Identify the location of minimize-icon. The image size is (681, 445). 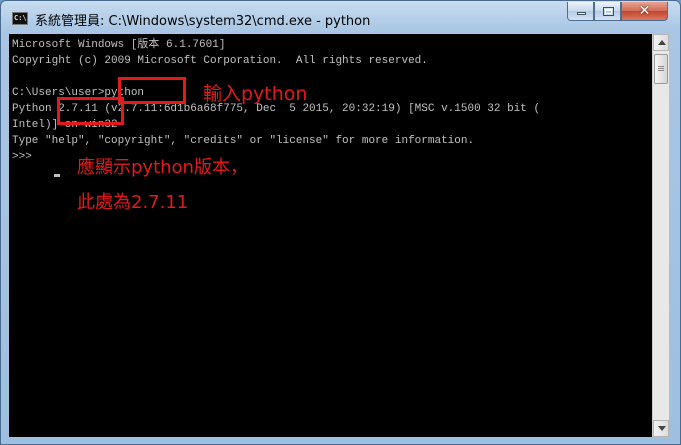
(581, 13).